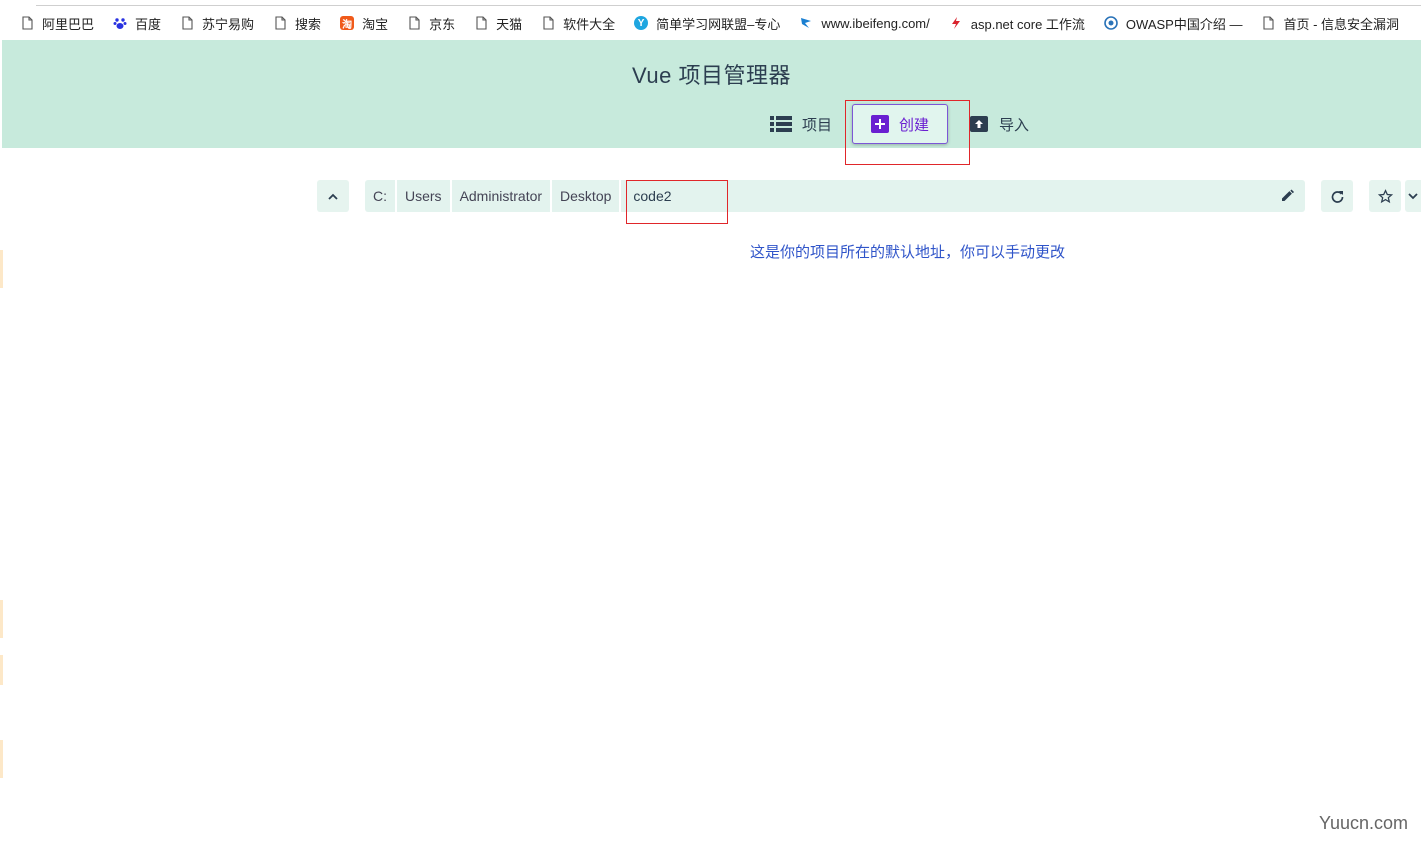 This screenshot has height=852, width=1421. I want to click on bookmark-software: 软件大全, so click(578, 23).